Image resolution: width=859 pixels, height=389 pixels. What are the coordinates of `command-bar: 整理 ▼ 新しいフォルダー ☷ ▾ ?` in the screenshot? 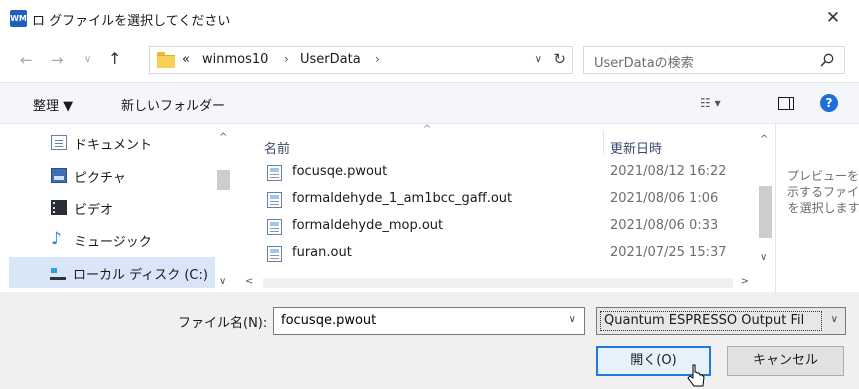 It's located at (429, 103).